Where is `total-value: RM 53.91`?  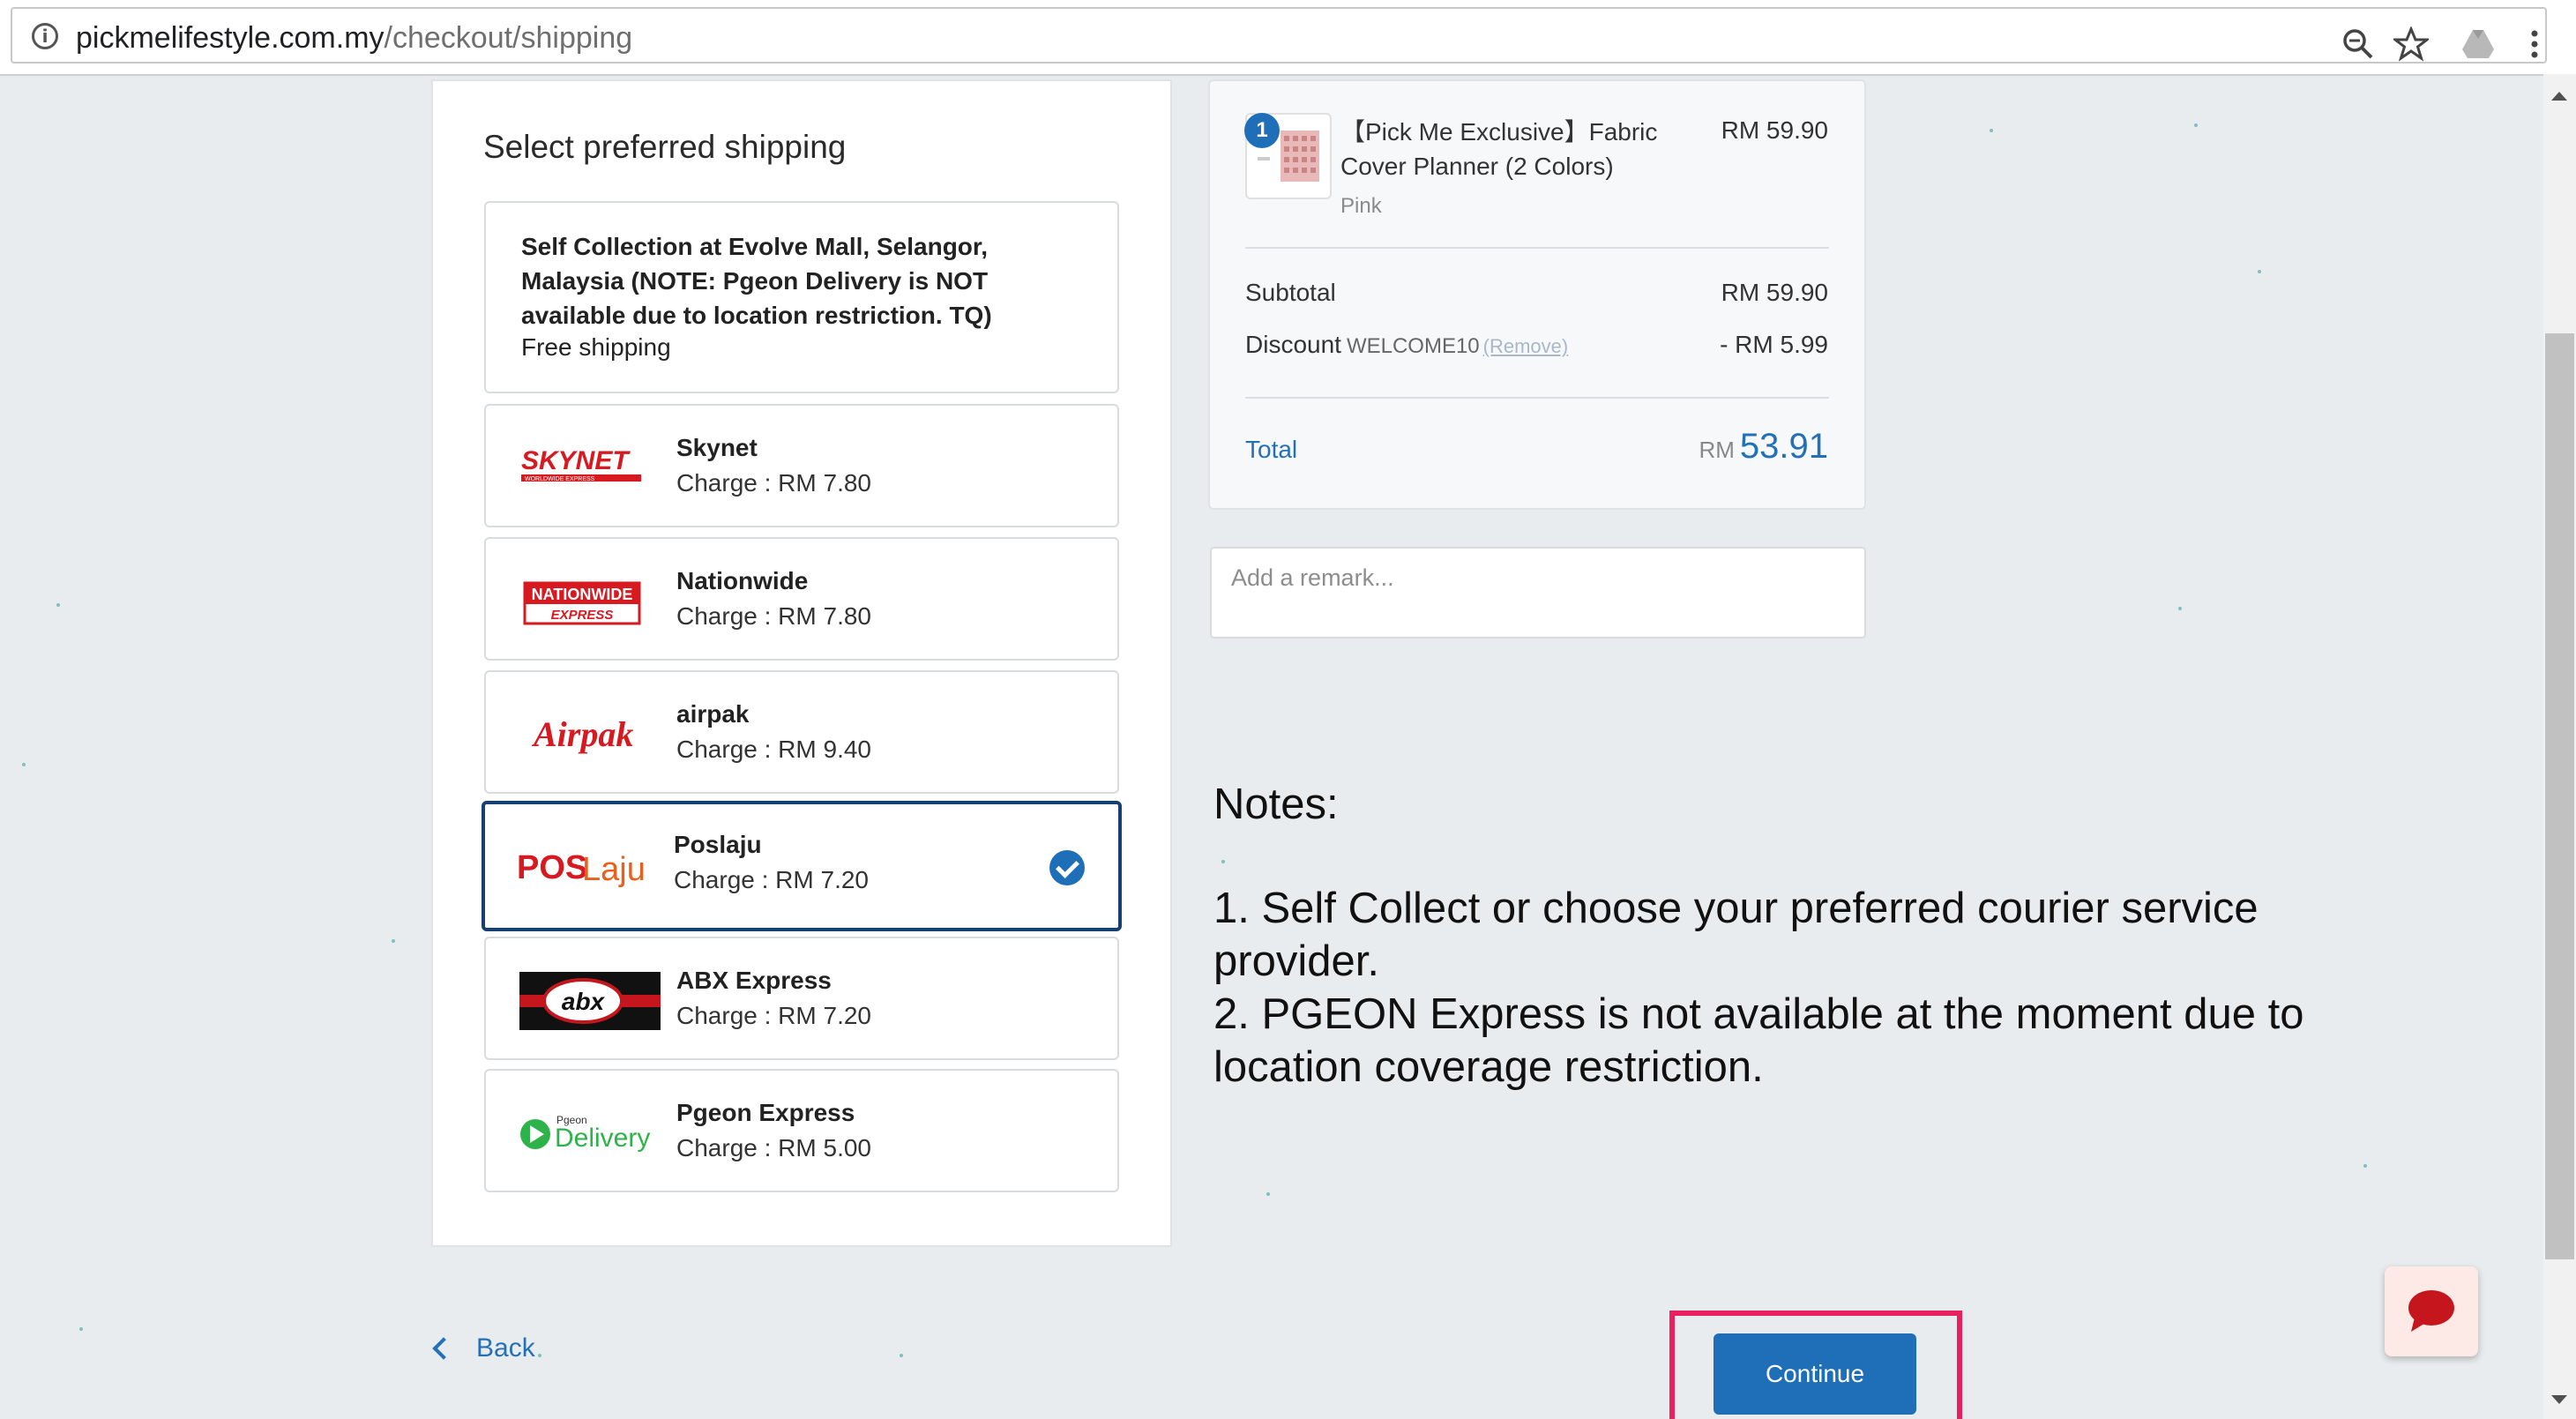 total-value: RM 53.91 is located at coordinates (1763, 447).